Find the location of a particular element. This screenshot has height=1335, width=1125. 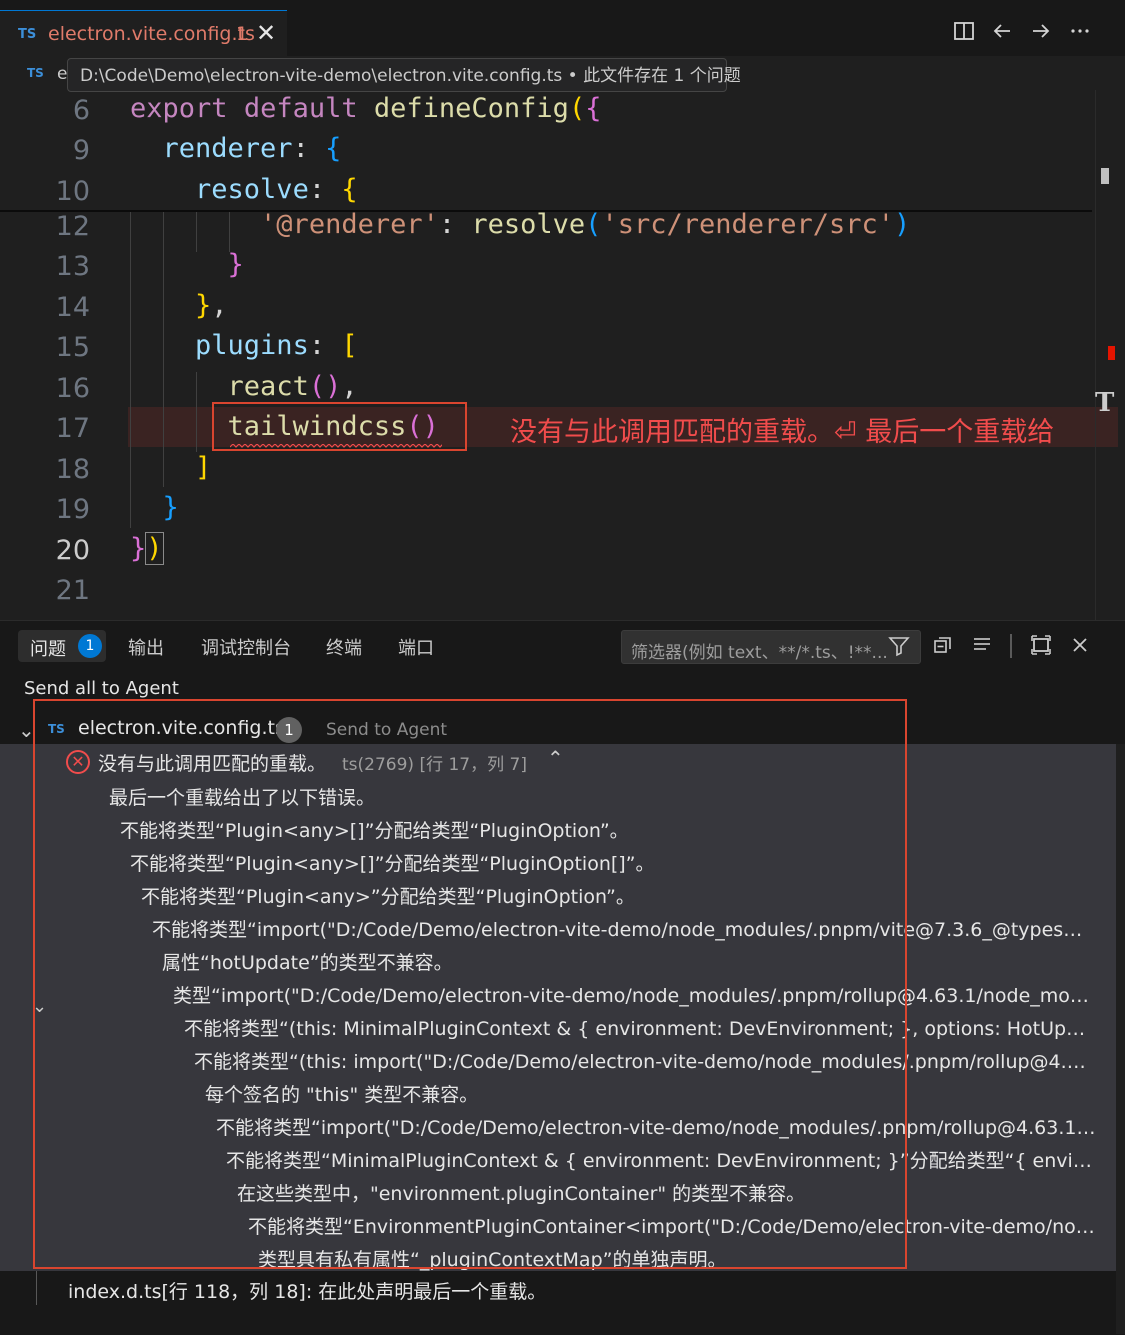

code-line-14: }, is located at coordinates (211, 305).